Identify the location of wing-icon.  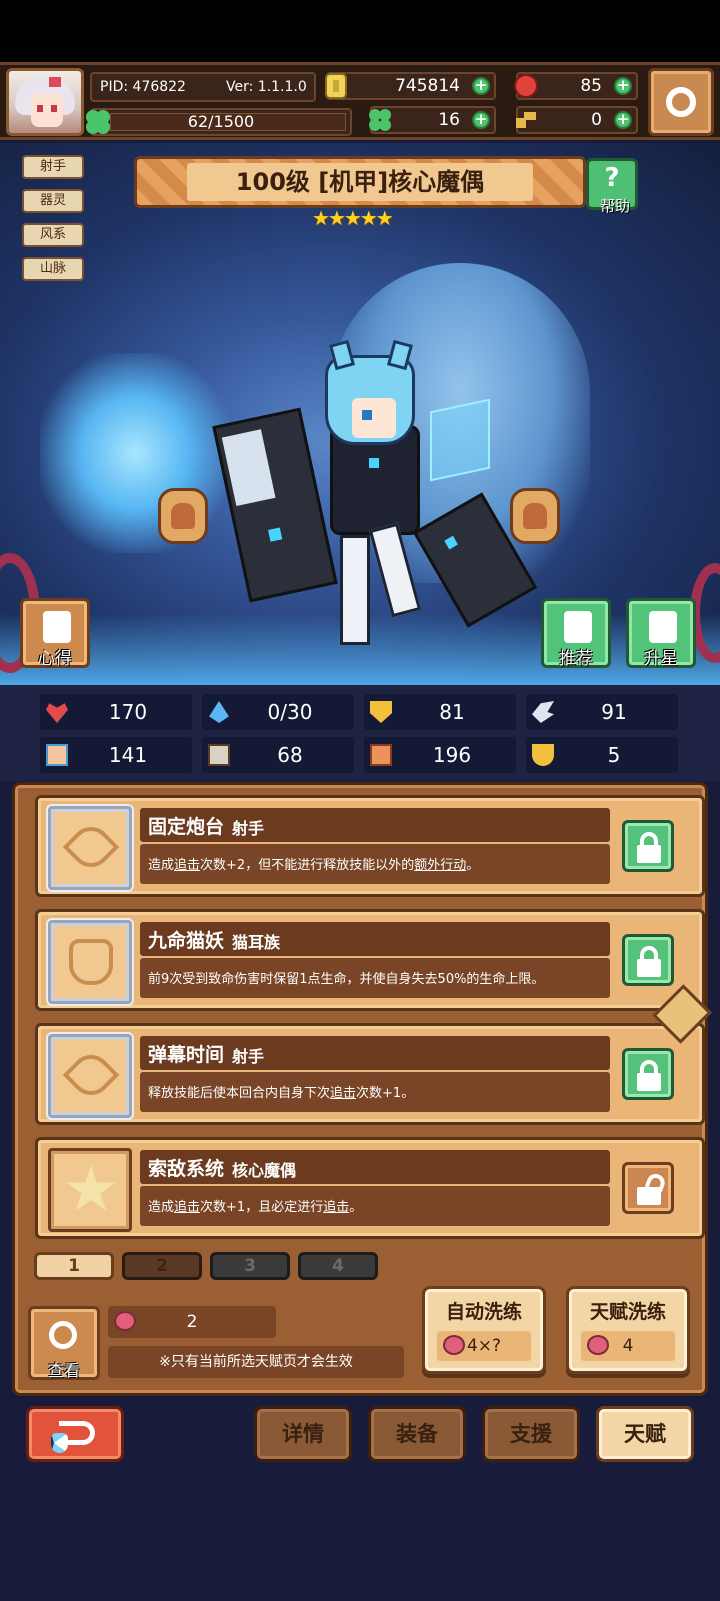
(543, 712).